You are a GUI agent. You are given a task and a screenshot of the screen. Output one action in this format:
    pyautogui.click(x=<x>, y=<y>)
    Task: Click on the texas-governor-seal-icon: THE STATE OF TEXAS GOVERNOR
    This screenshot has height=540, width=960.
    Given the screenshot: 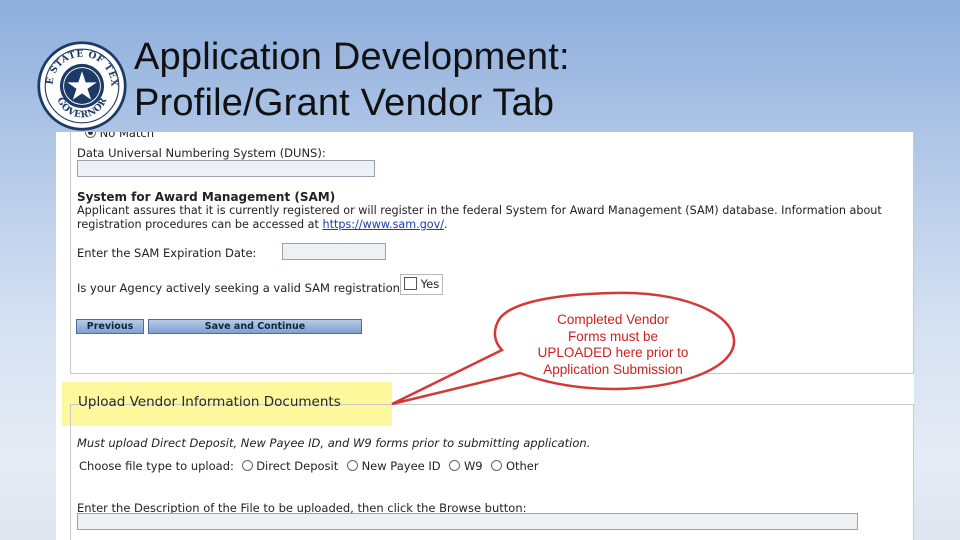 What is the action you would take?
    pyautogui.click(x=81, y=85)
    